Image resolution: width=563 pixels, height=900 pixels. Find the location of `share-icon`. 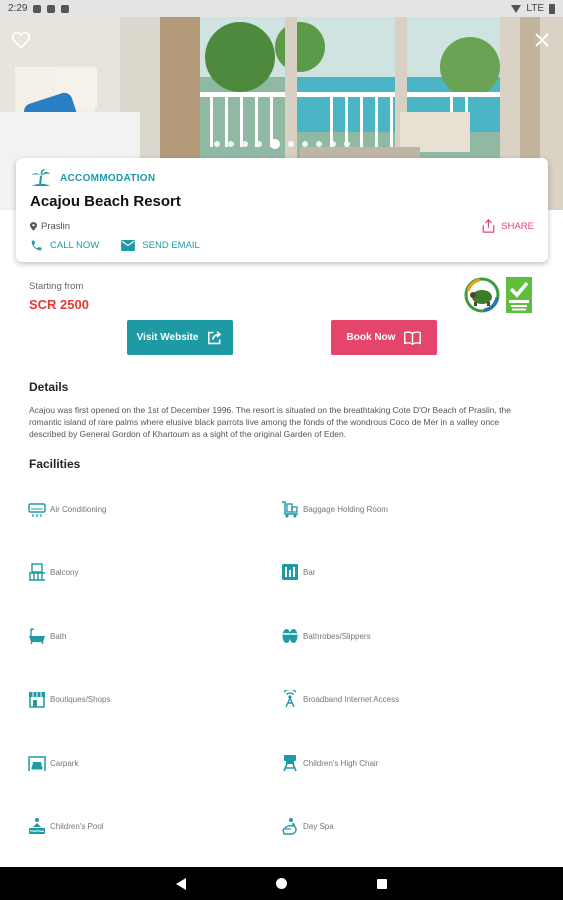

share-icon is located at coordinates (488, 226).